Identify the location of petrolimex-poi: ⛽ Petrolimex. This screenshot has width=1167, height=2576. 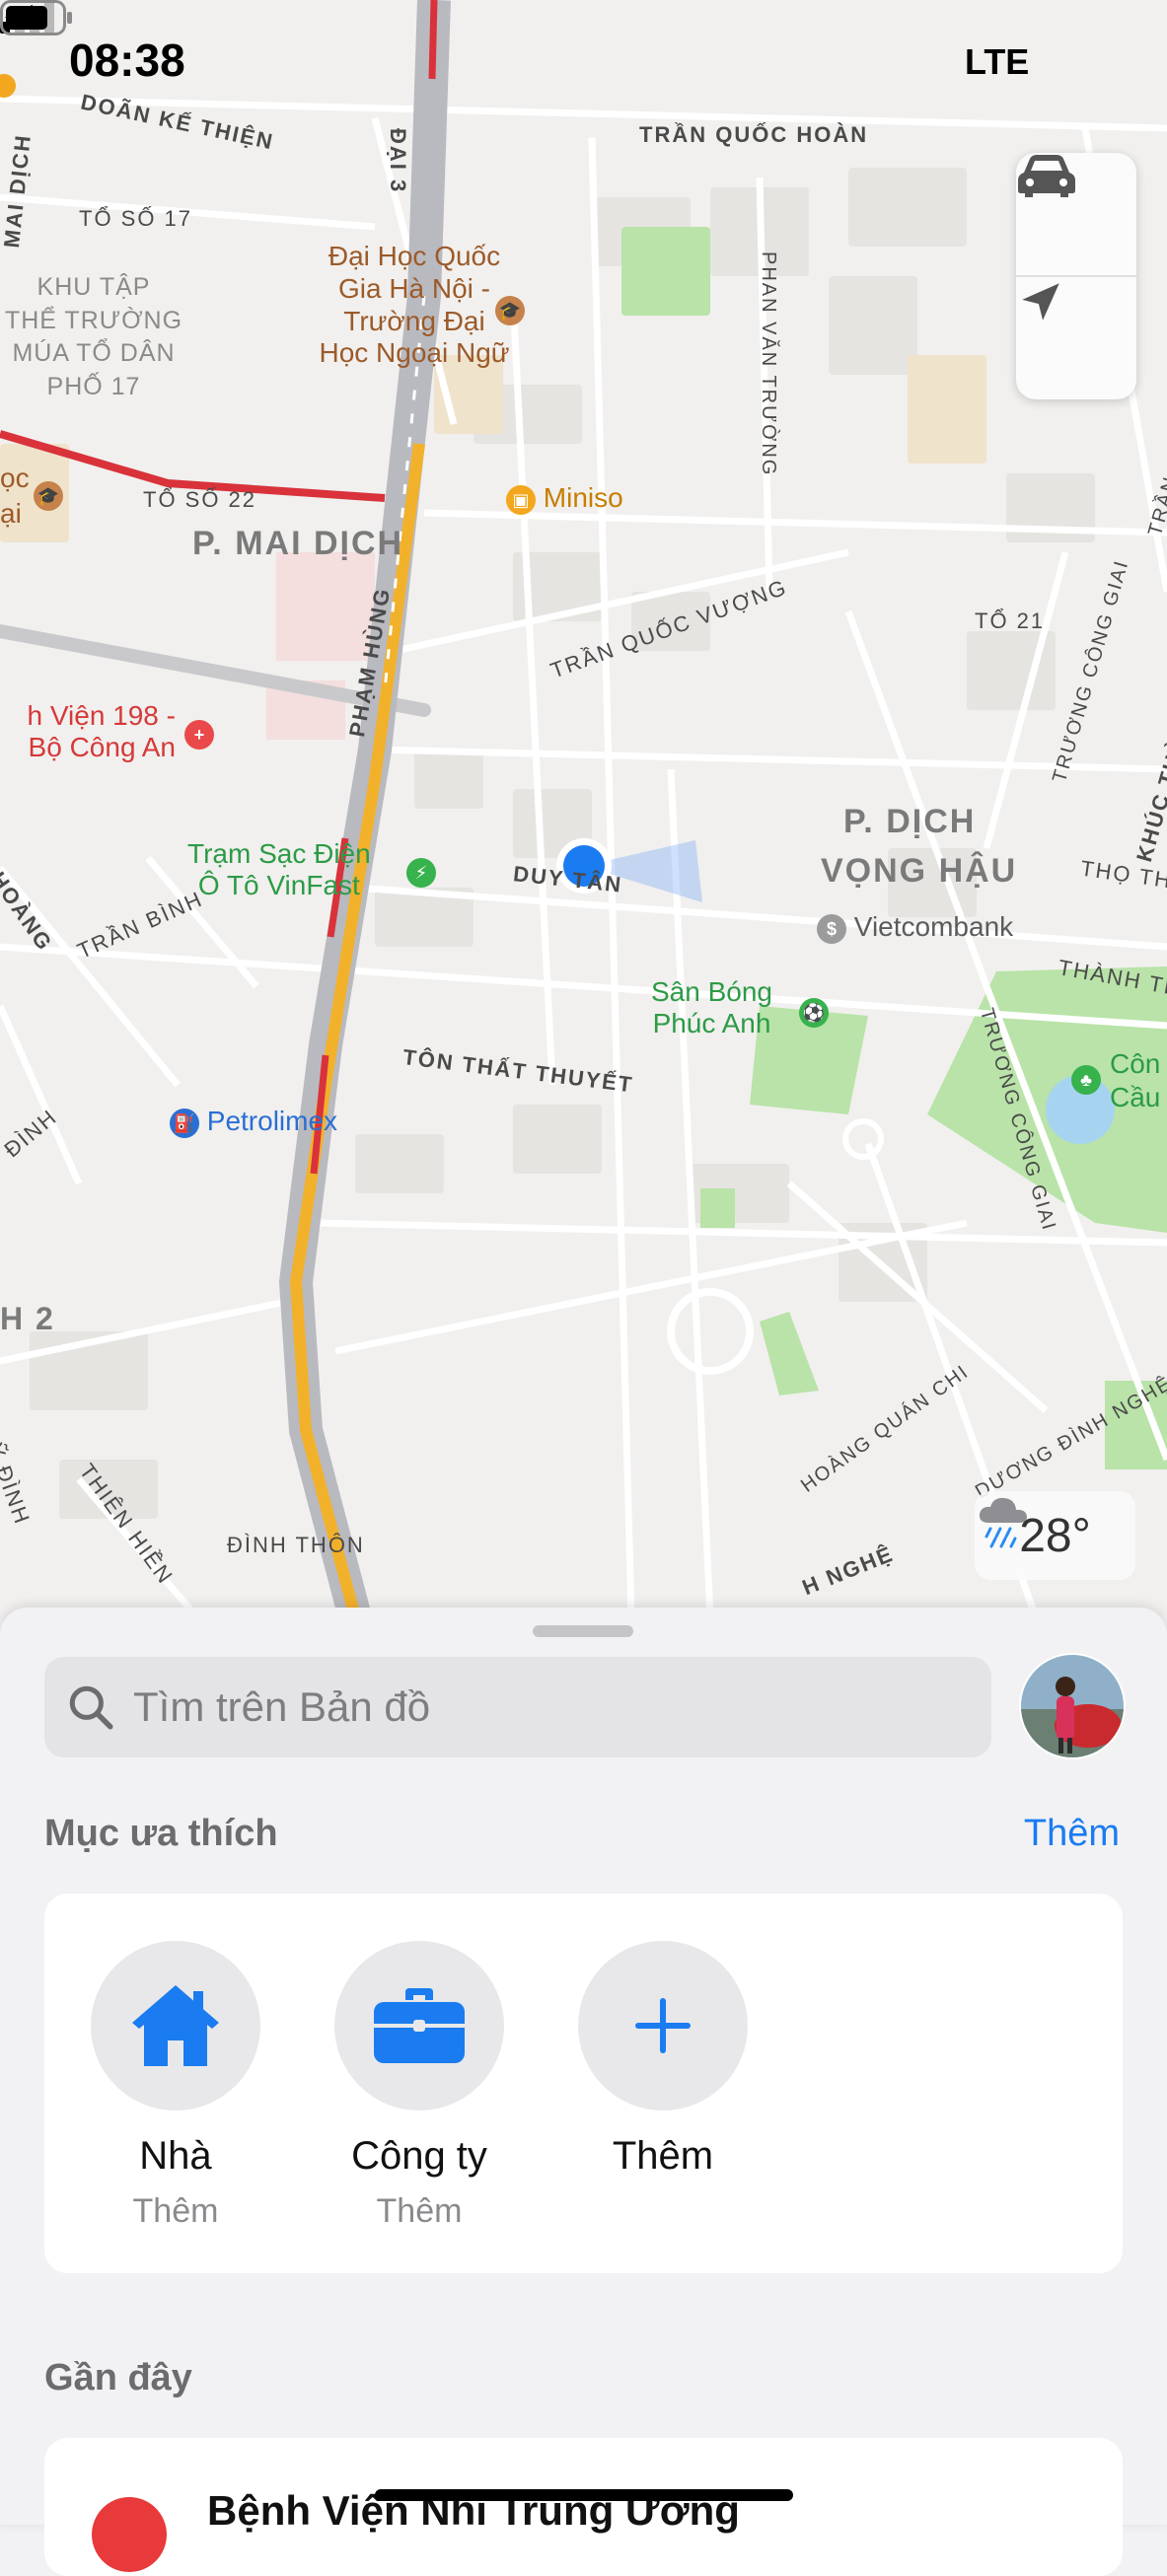
(253, 1122).